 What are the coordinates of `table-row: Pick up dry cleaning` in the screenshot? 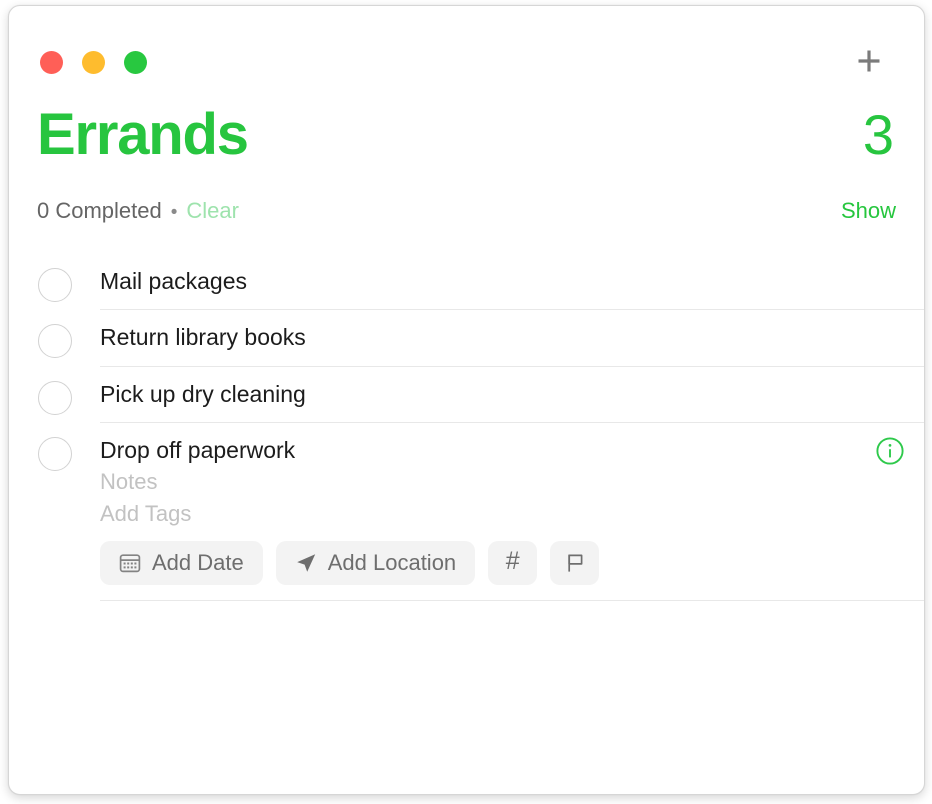 It's located at (466, 395).